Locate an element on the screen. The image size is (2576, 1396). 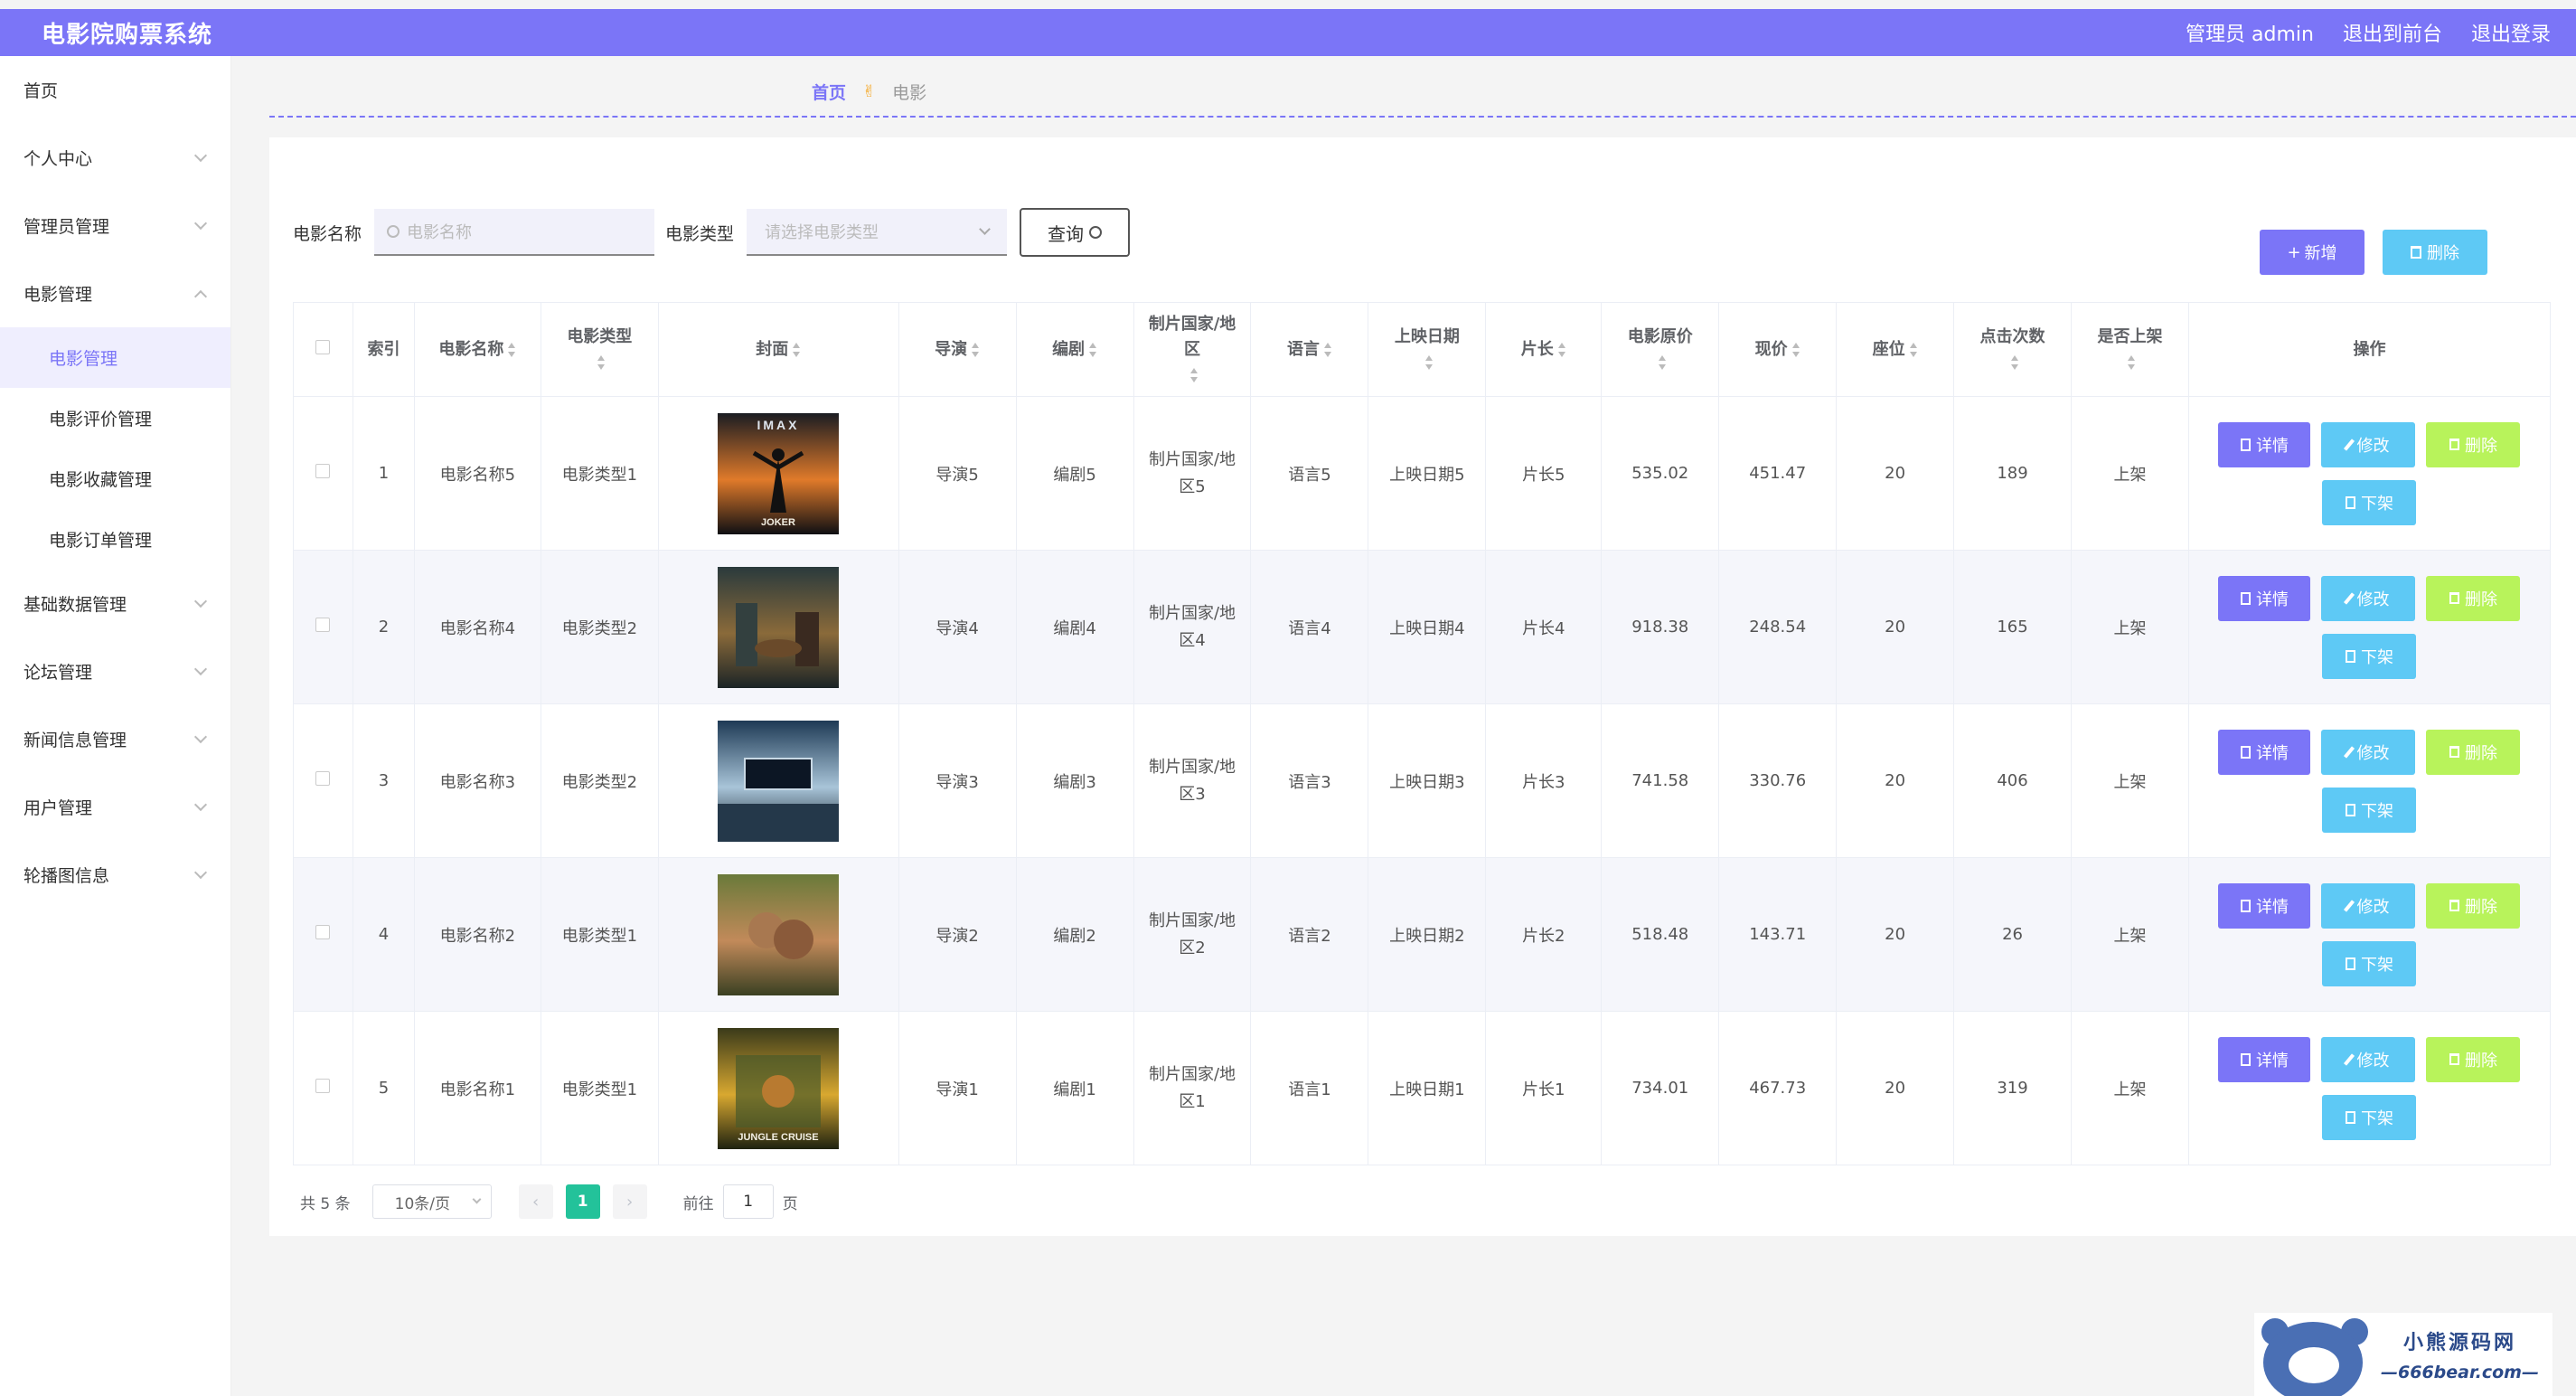
sidebar-item-movies: 电影管理 is located at coordinates (115, 293).